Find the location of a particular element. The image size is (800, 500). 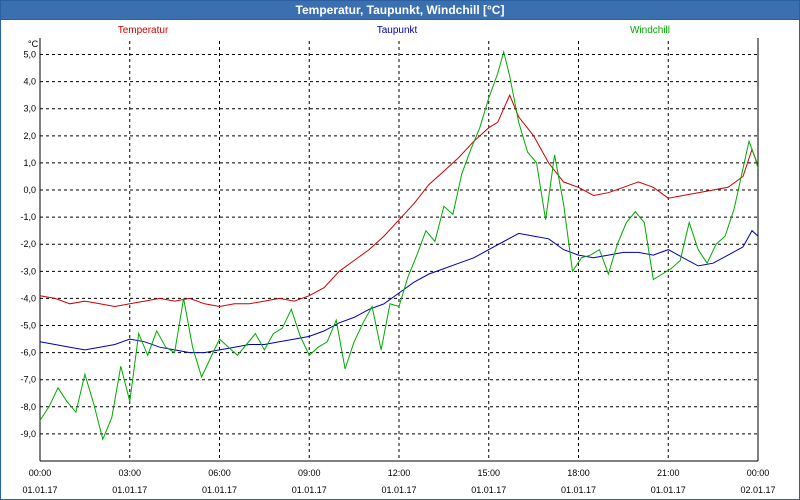

y-tick-label: 2,0 is located at coordinates (29, 136).